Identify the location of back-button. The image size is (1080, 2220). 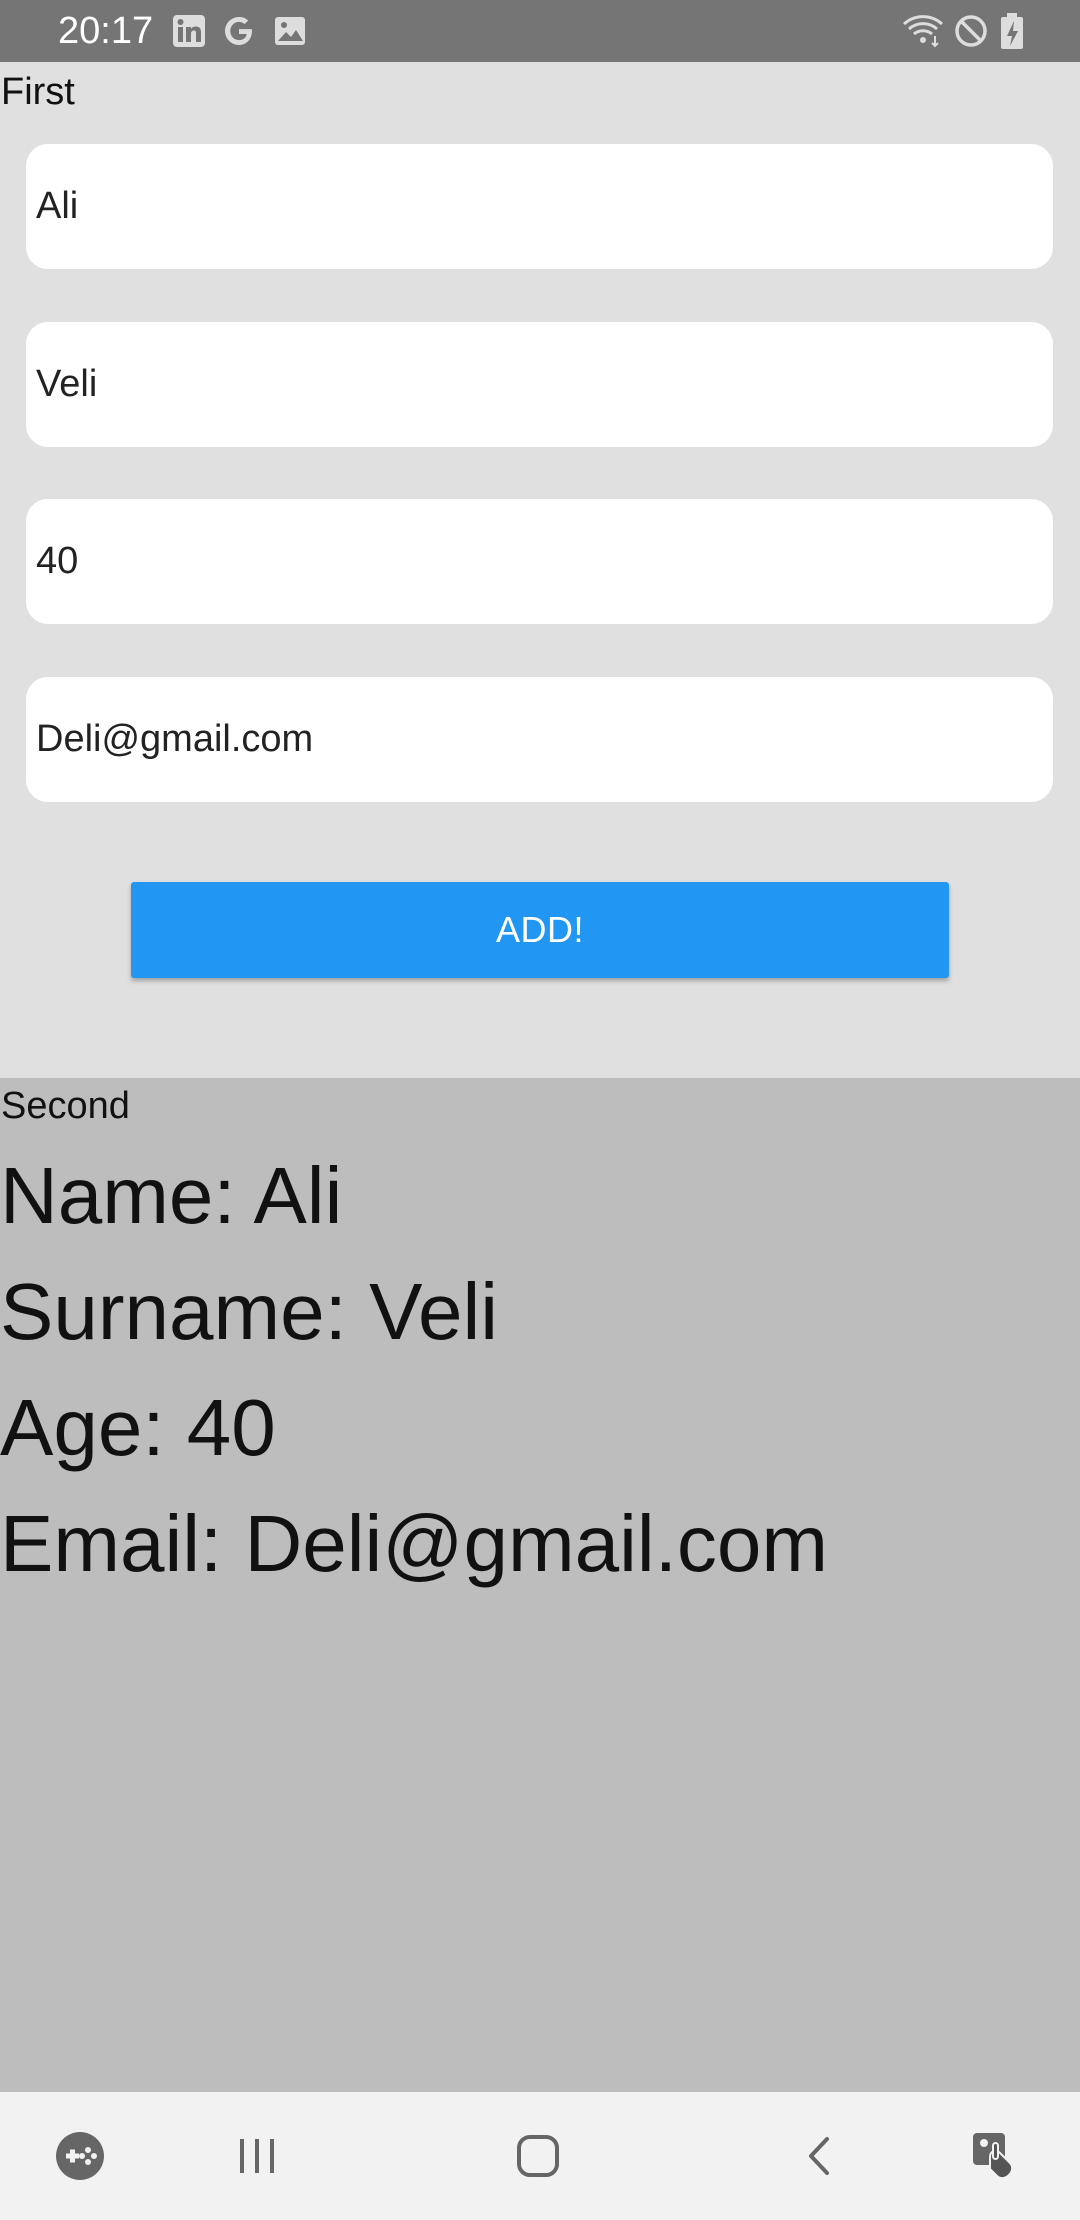
(820, 2156).